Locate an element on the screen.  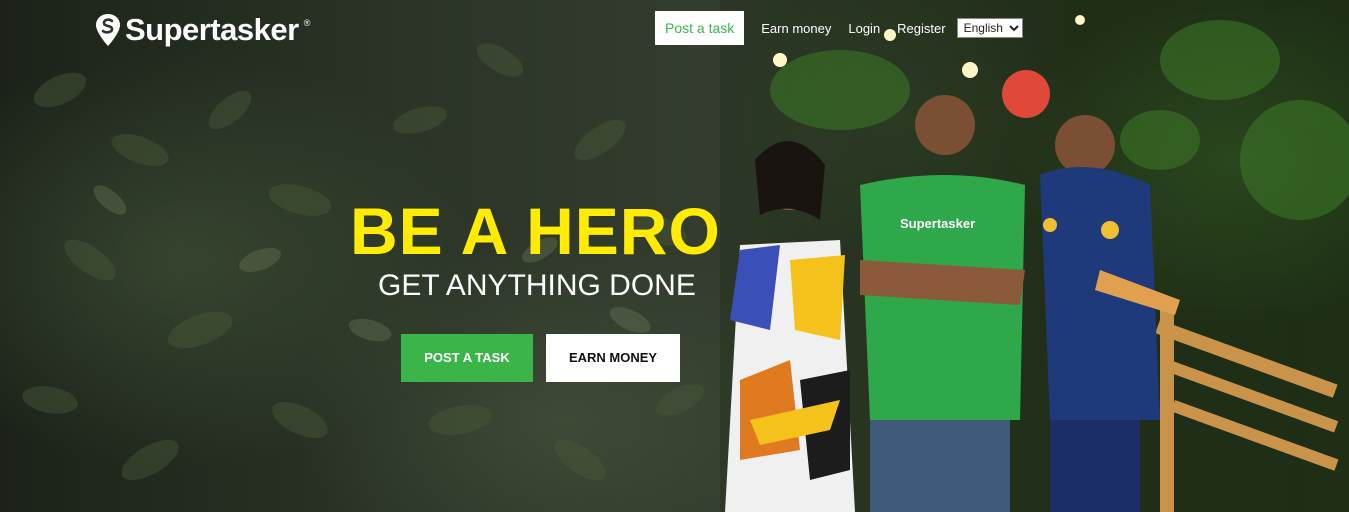
supertasker-logo-icon is located at coordinates (108, 30).